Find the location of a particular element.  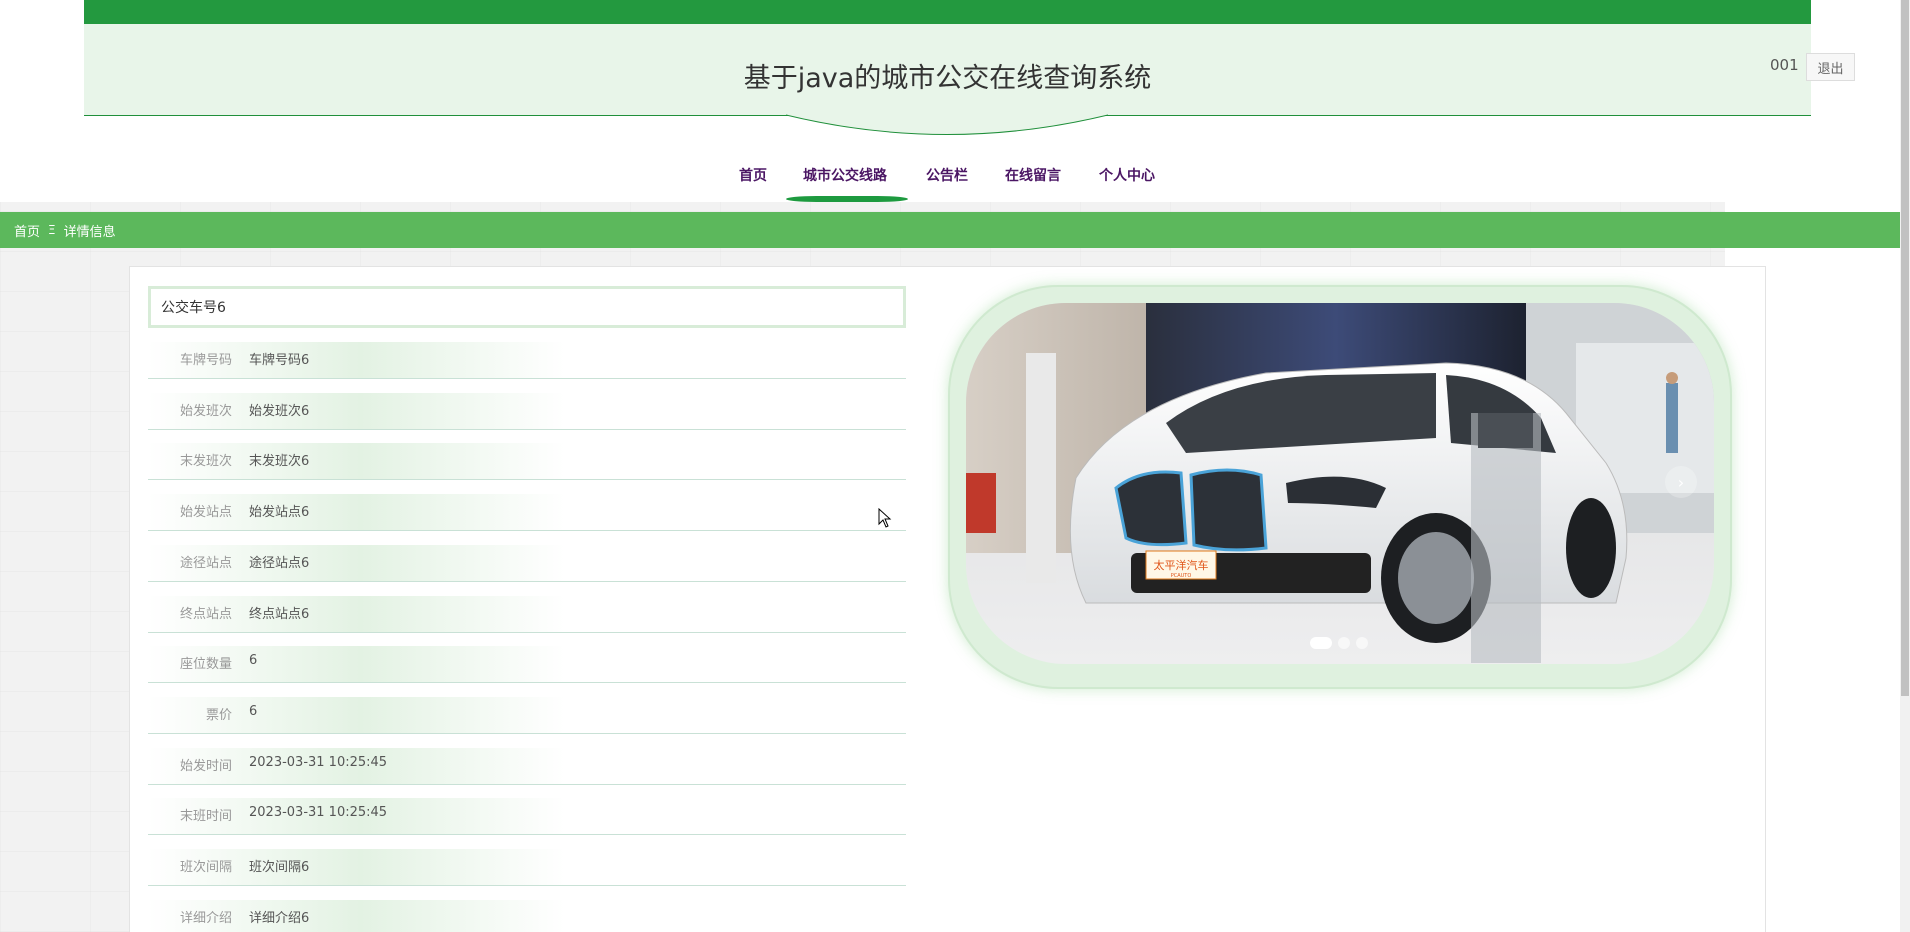

detail-row: 终点站点 终点站点6 is located at coordinates (527, 607).